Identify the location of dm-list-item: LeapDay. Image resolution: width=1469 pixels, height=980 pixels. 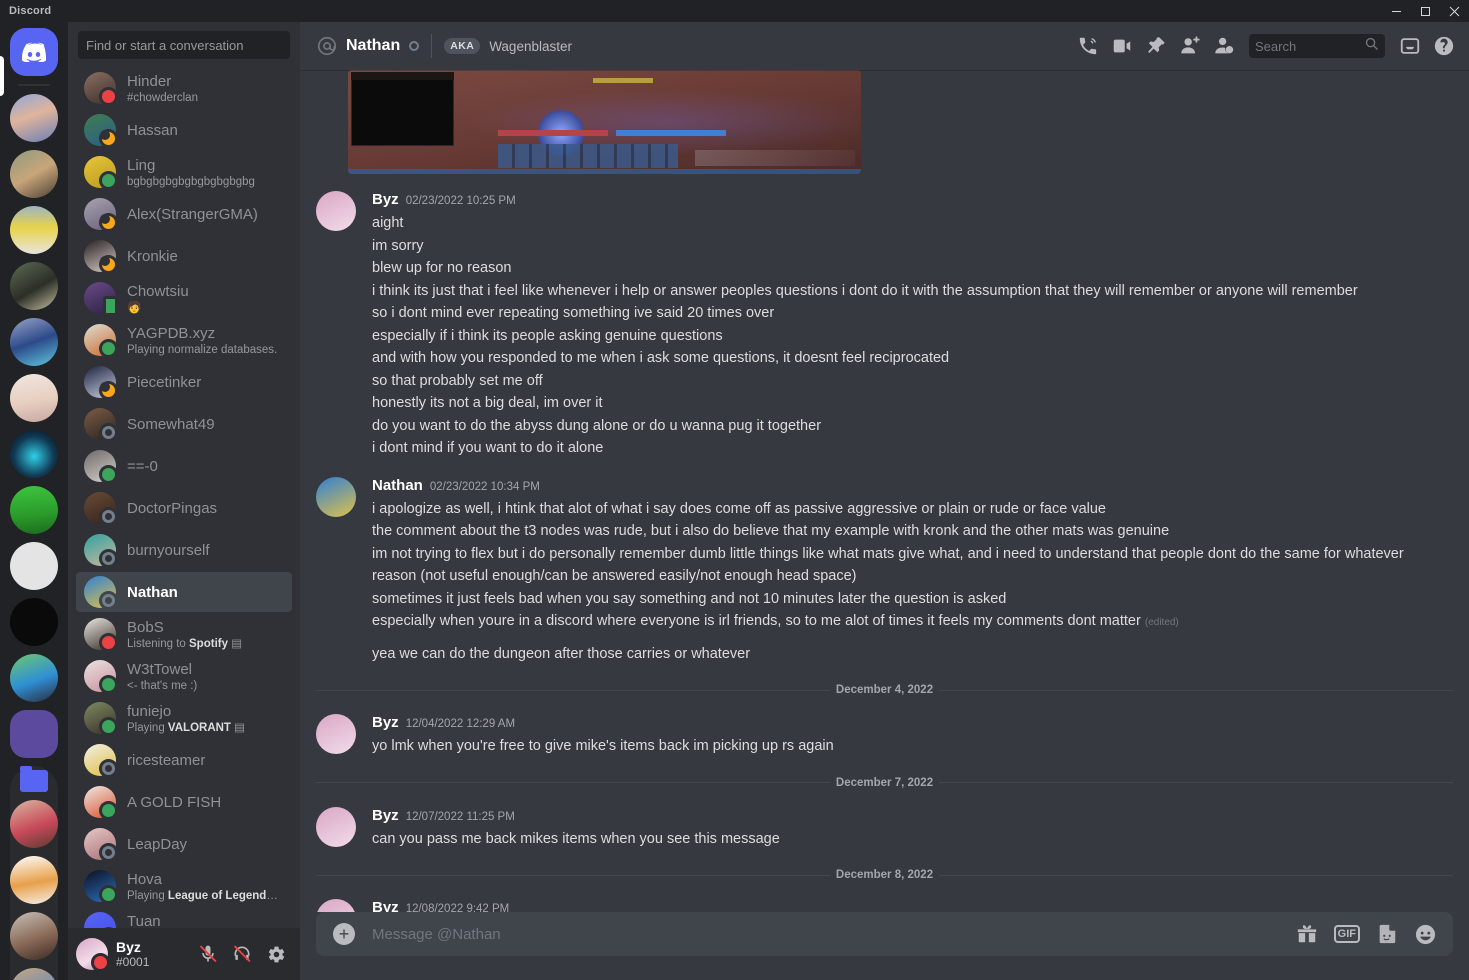
(184, 844).